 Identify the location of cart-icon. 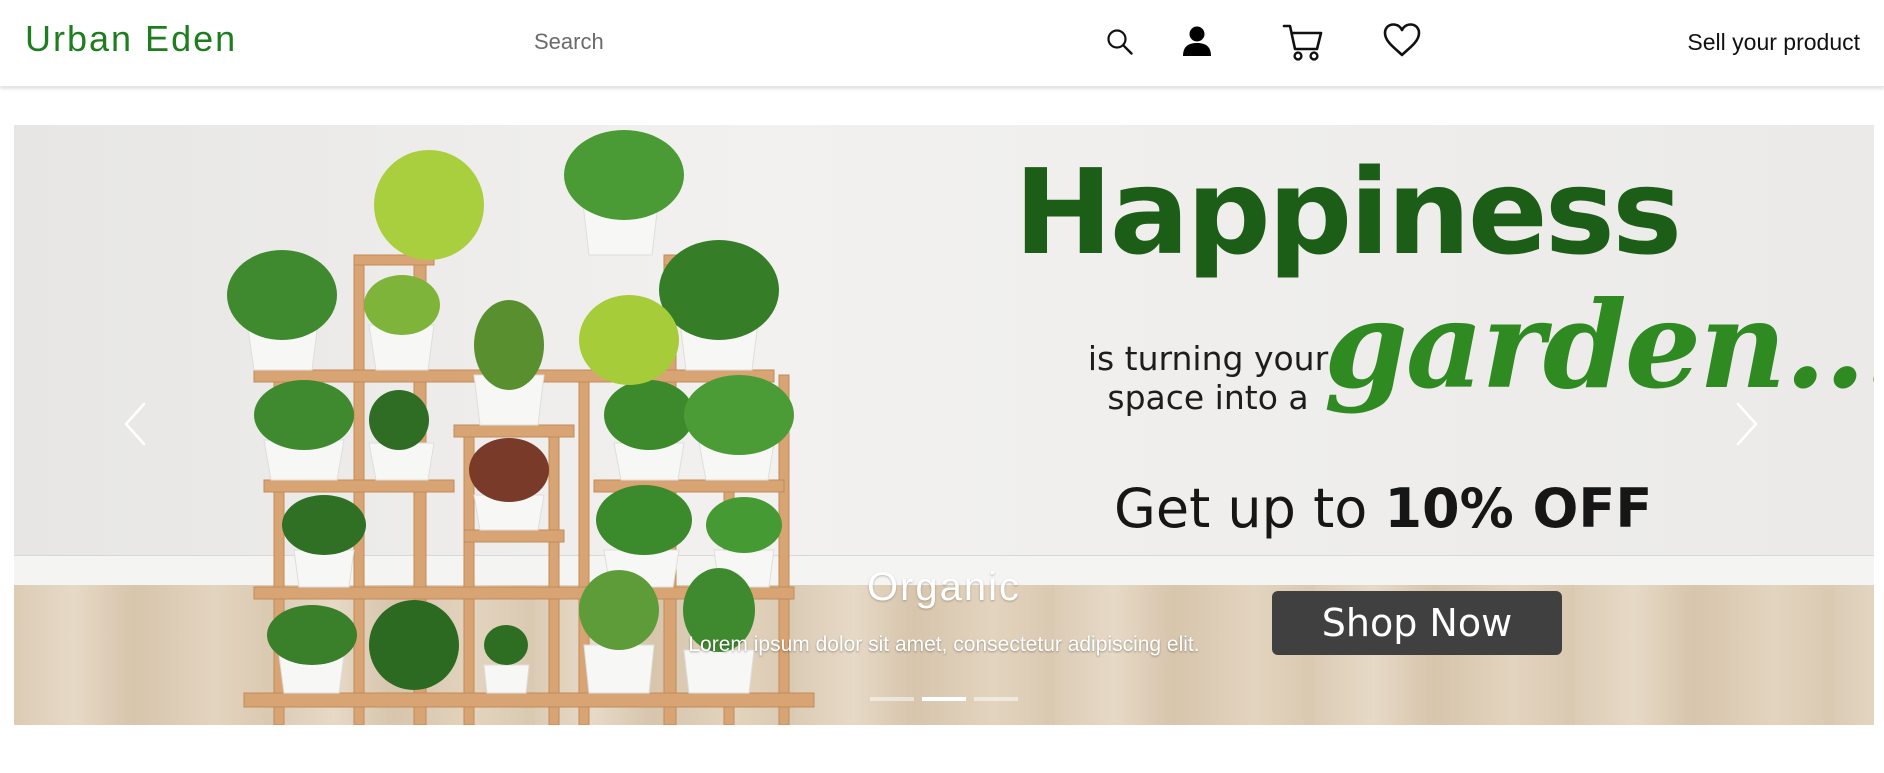
(1302, 42).